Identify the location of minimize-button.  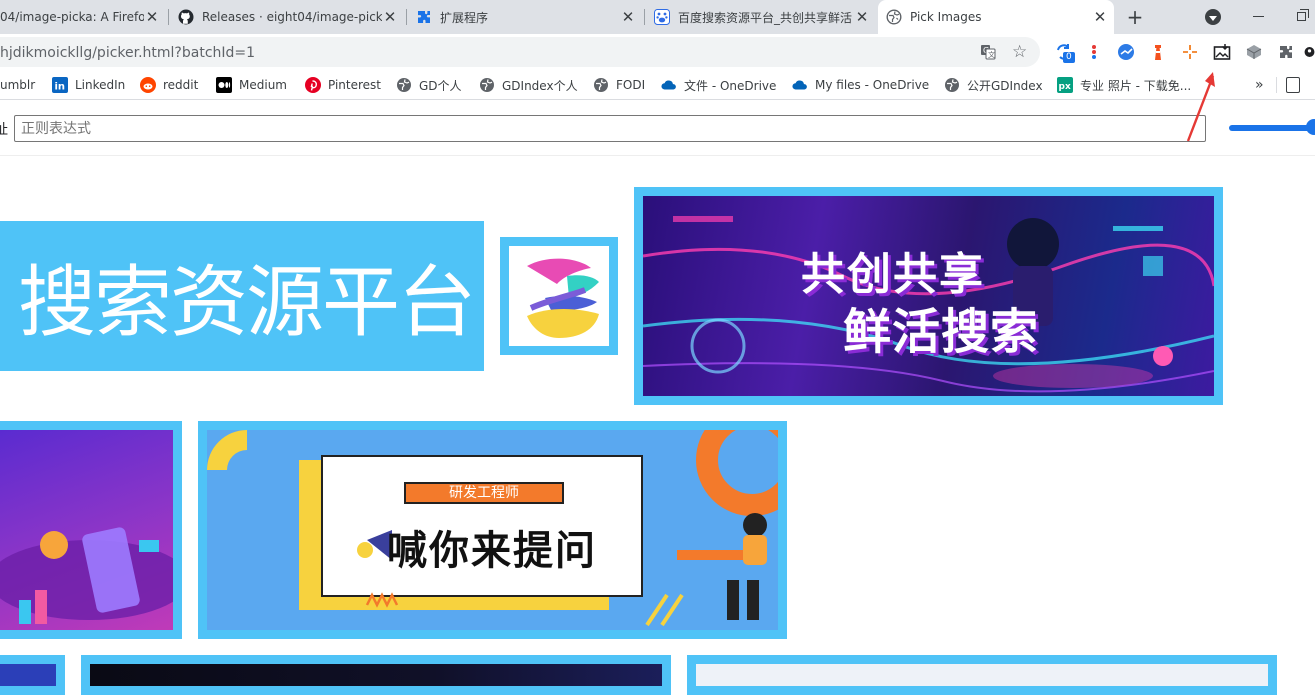
(1258, 16).